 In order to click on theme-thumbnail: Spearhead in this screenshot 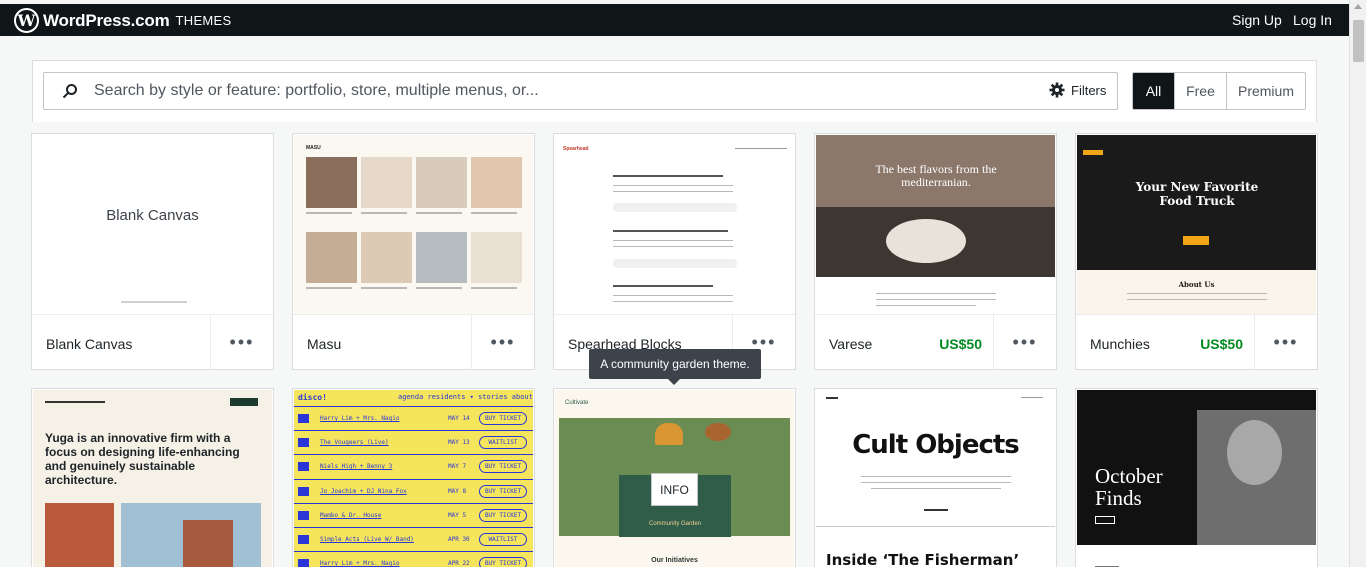, I will do `click(674, 224)`.